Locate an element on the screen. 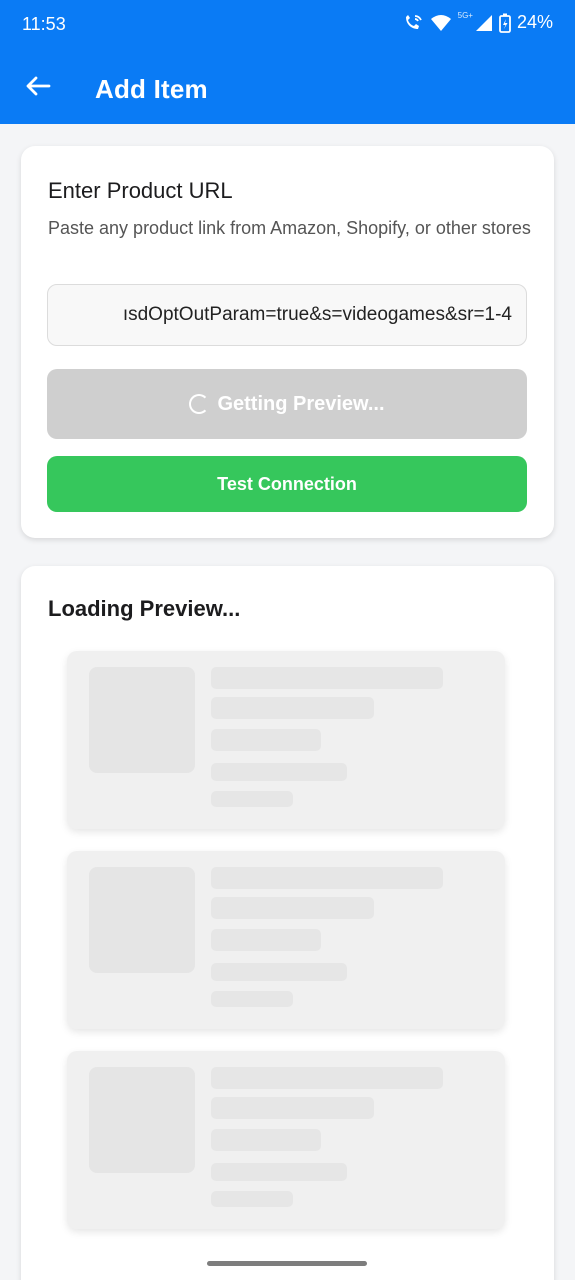  wifi-icon is located at coordinates (441, 23).